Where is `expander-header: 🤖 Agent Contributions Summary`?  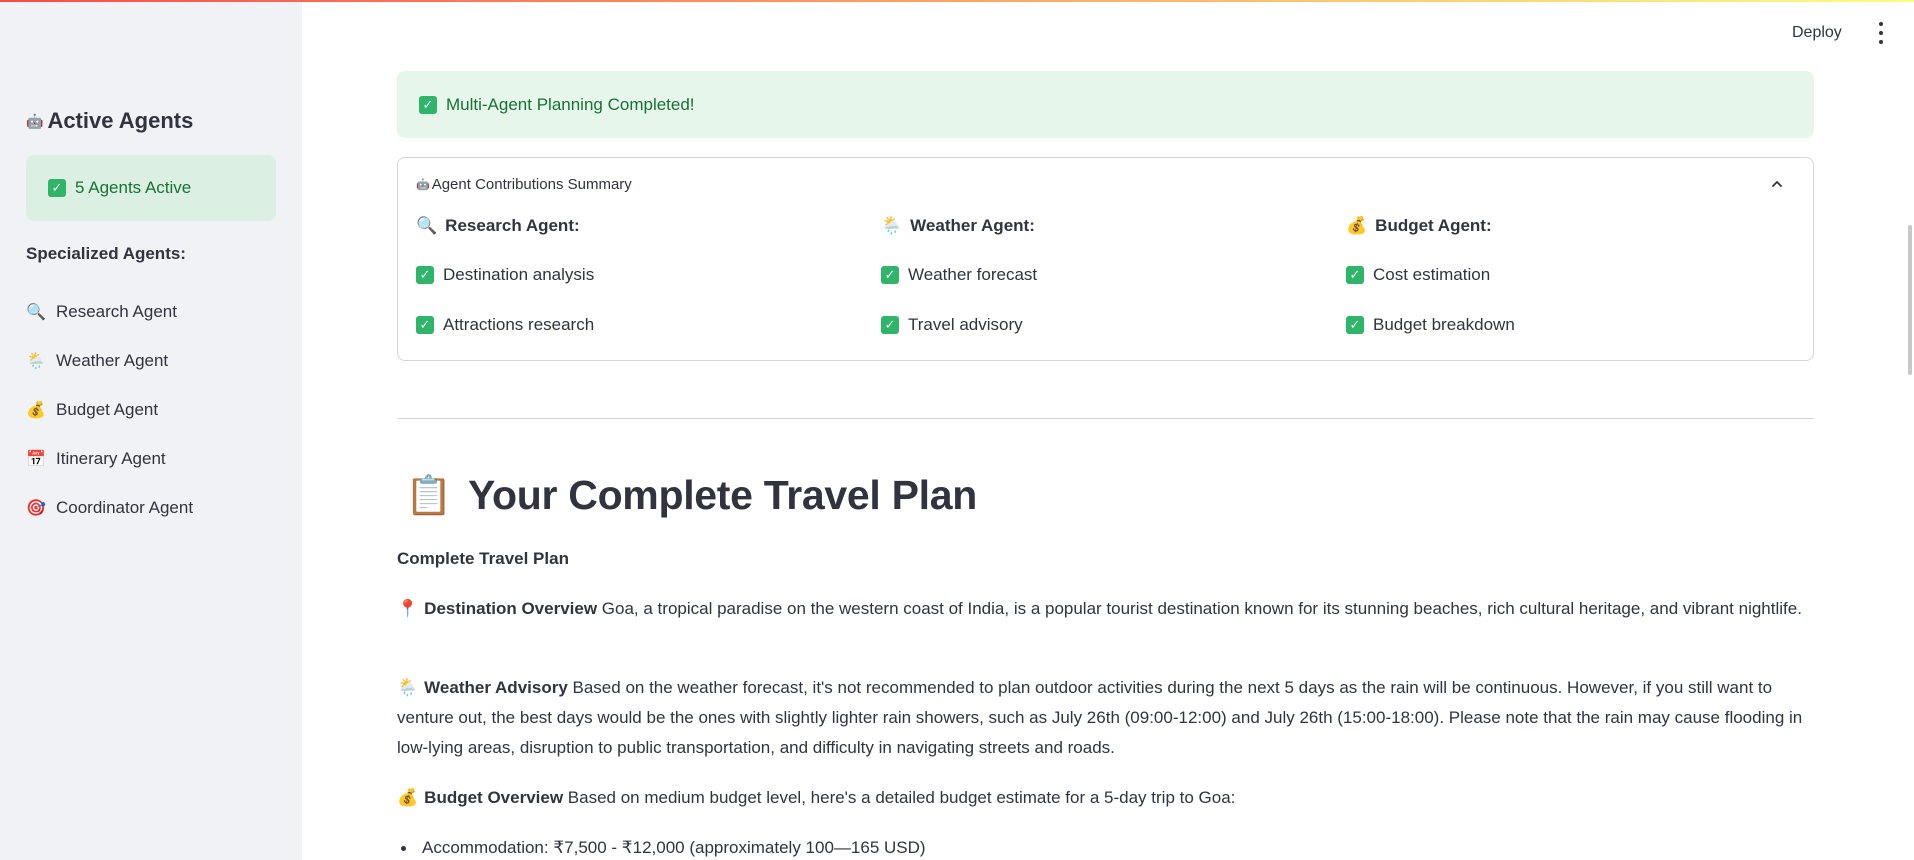
expander-header: 🤖 Agent Contributions Summary is located at coordinates (524, 184).